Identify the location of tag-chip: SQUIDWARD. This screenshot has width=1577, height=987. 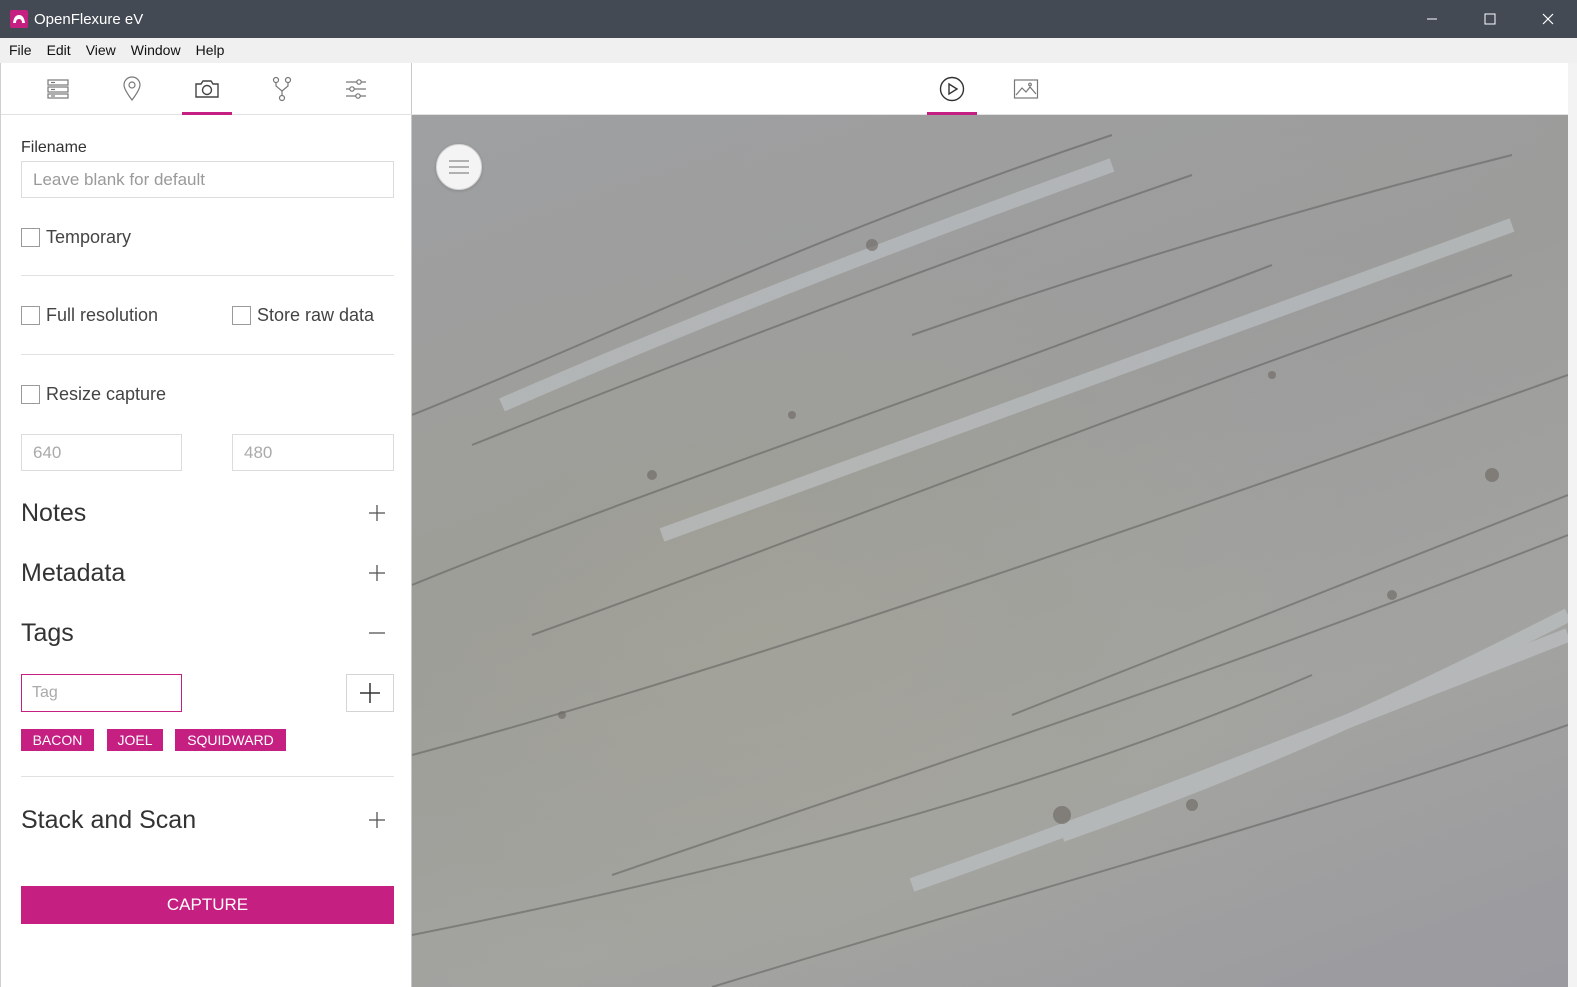
(230, 740).